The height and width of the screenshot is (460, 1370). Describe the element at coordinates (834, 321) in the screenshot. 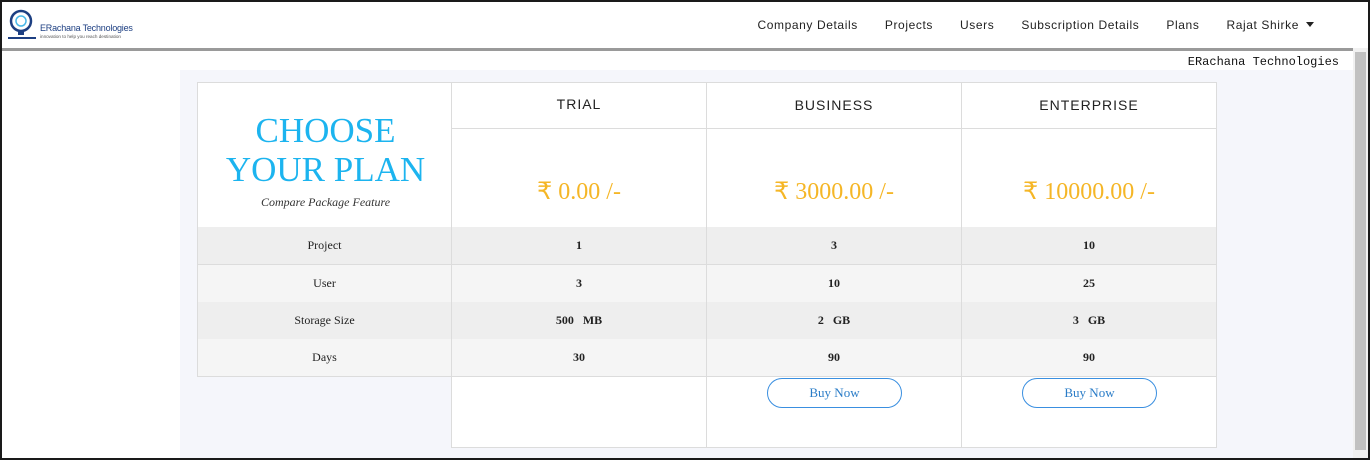

I see `feature-value: 2 GB` at that location.